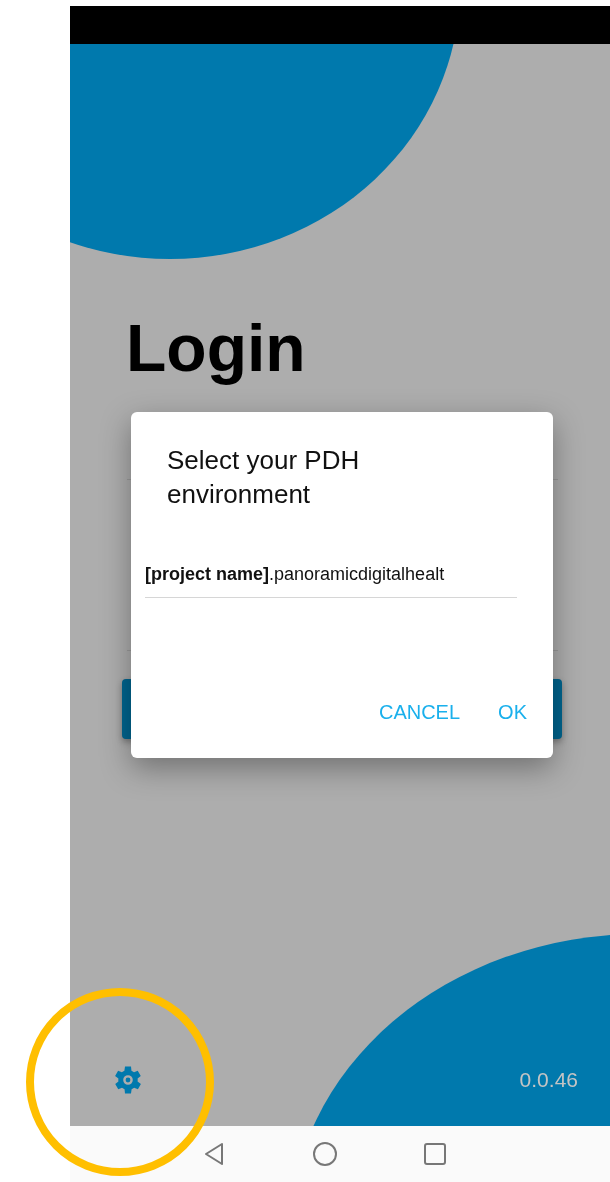 Image resolution: width=610 pixels, height=1182 pixels. I want to click on login-heading: Login, so click(216, 348).